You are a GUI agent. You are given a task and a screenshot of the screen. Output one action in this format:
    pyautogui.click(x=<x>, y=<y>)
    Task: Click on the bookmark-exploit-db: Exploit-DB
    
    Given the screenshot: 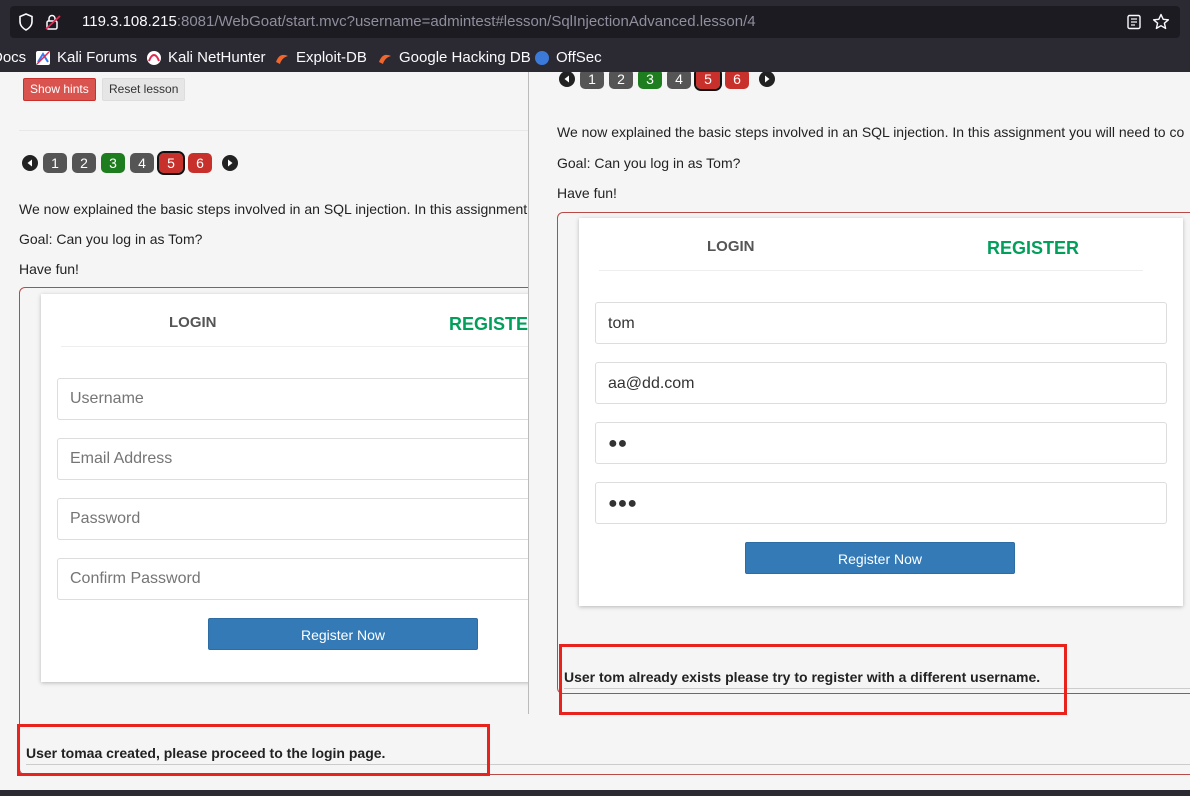 What is the action you would take?
    pyautogui.click(x=320, y=57)
    